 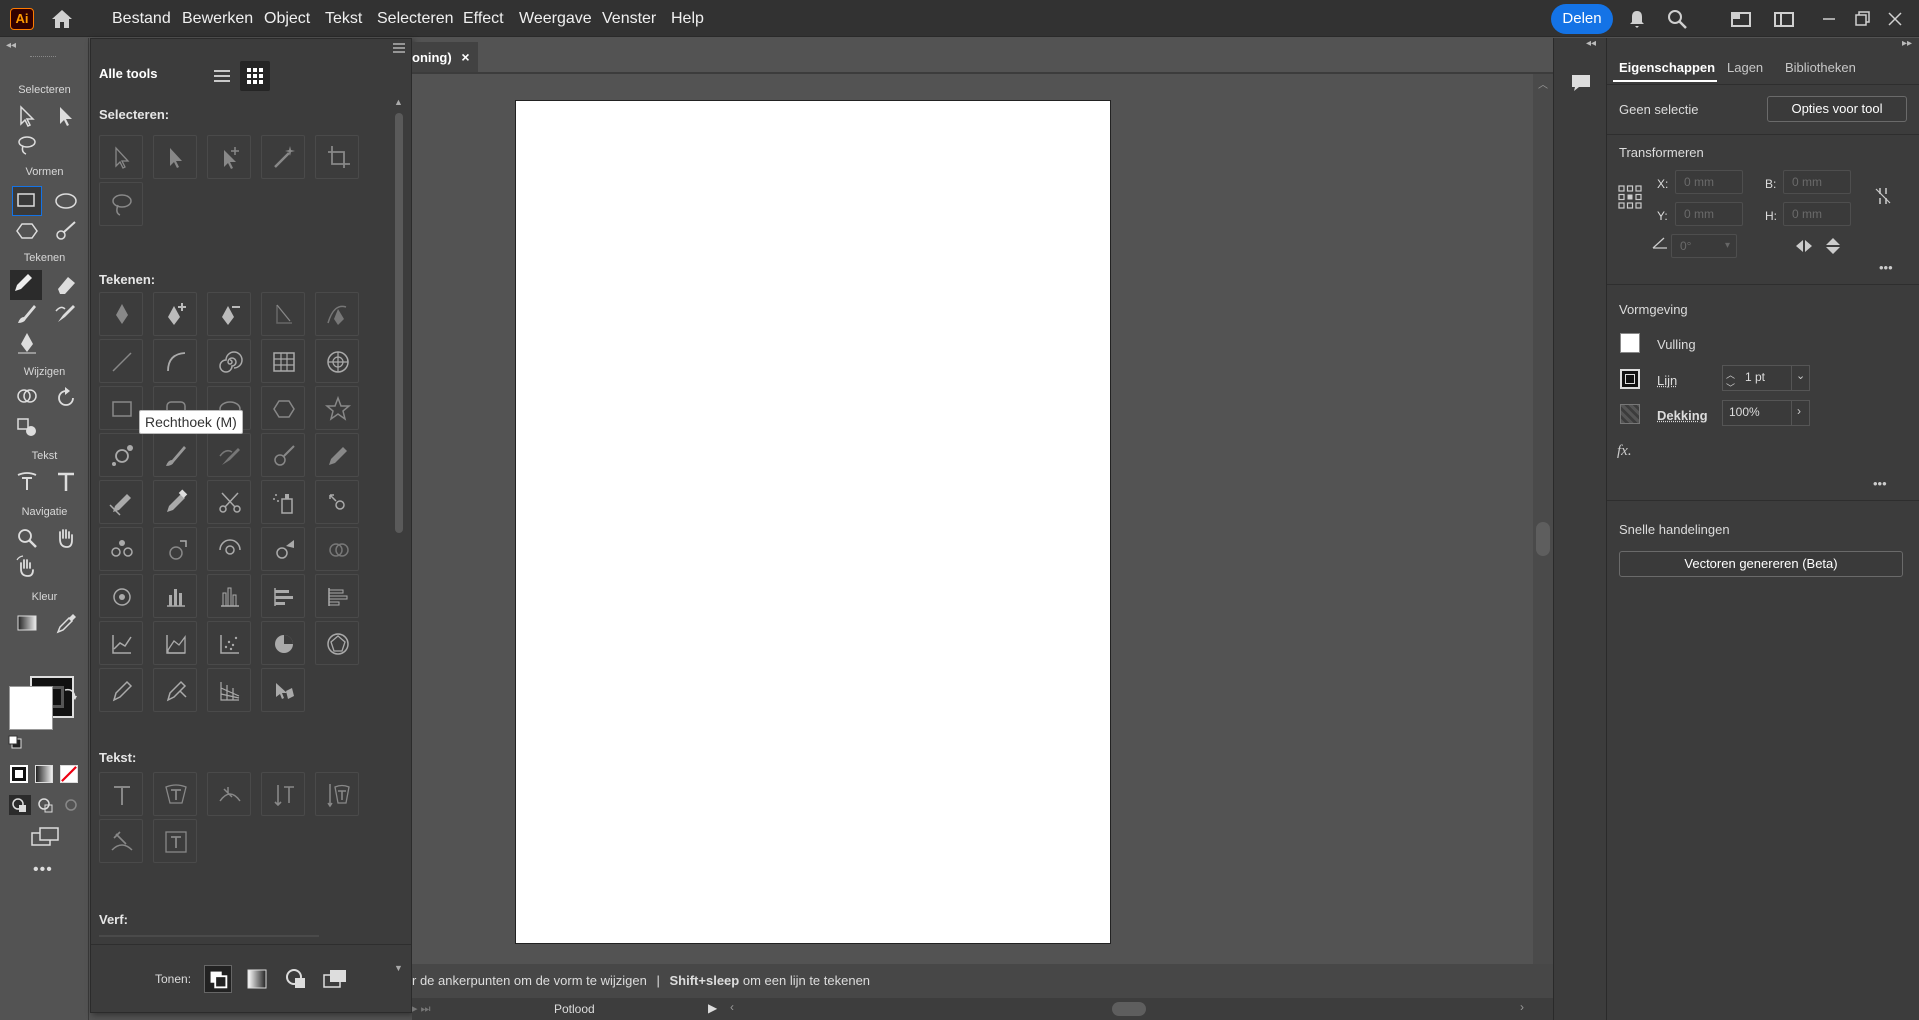 I want to click on menu-object: Object, so click(x=287, y=18).